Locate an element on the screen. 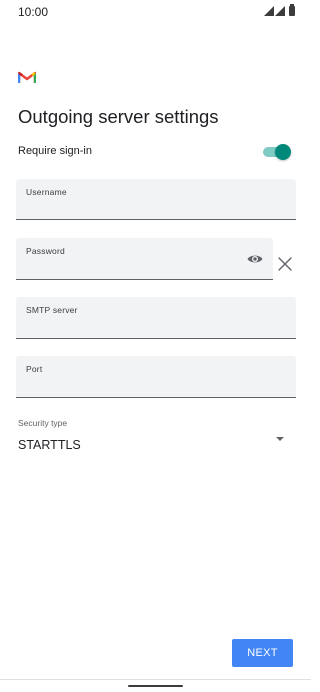  status-icons is located at coordinates (279, 10).